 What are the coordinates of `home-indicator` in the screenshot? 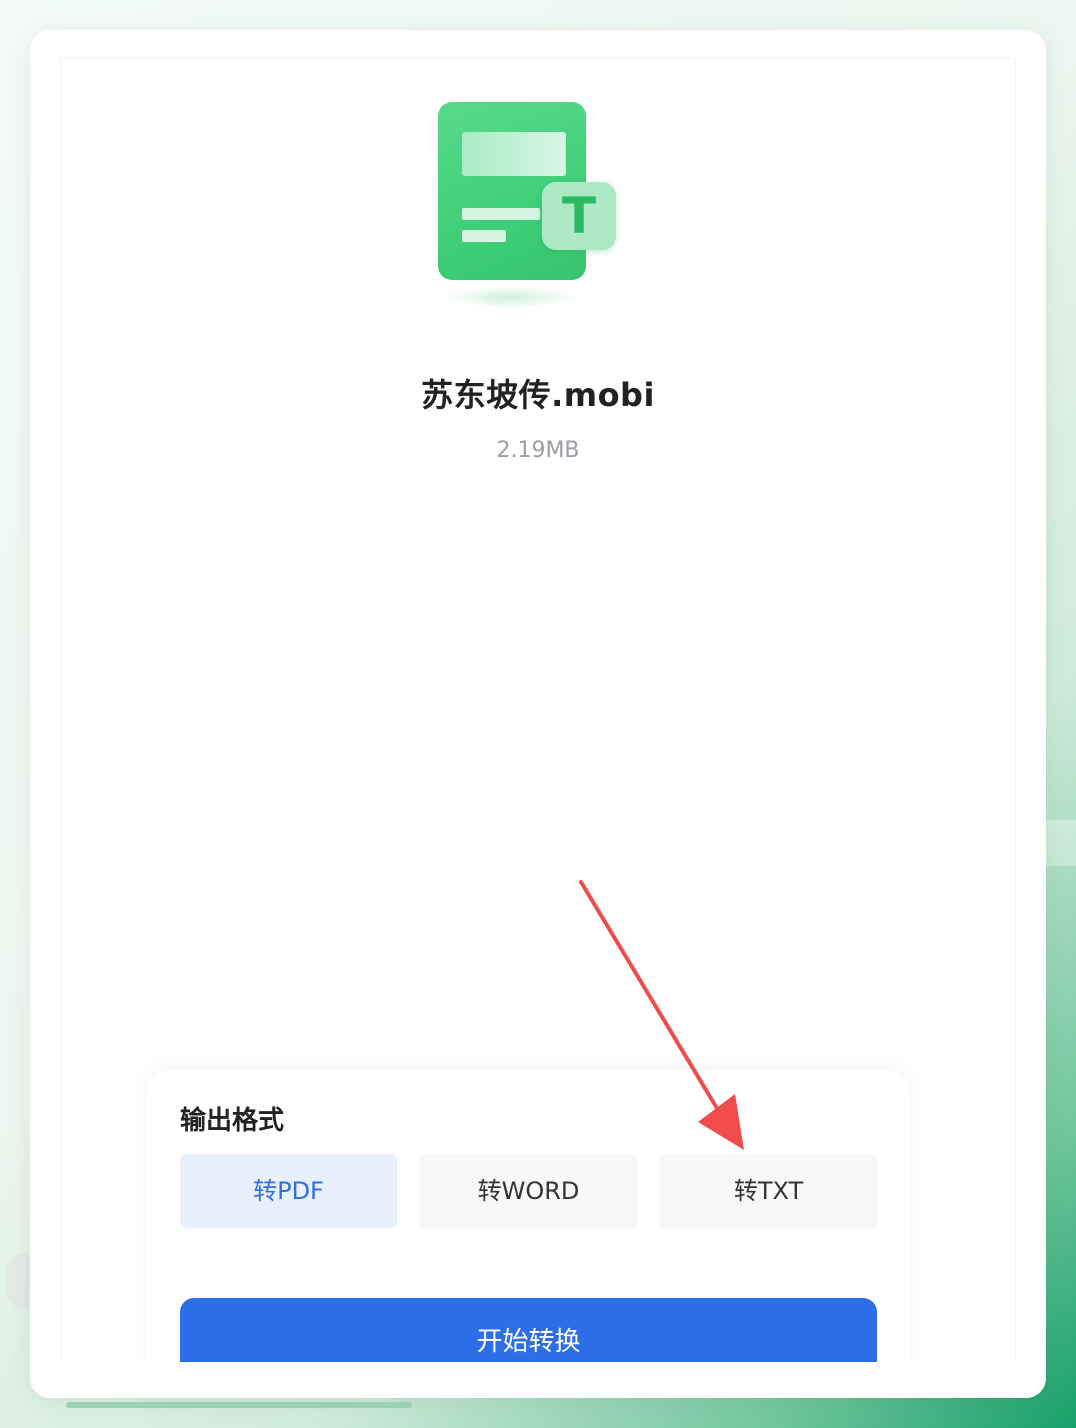 It's located at (239, 1405).